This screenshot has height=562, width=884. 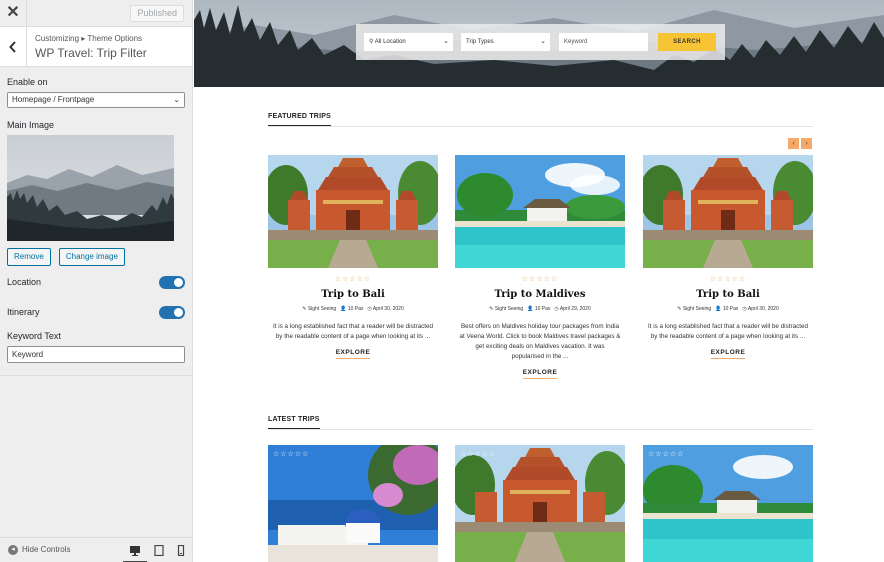 I want to click on main-image-preview, so click(x=90, y=188).